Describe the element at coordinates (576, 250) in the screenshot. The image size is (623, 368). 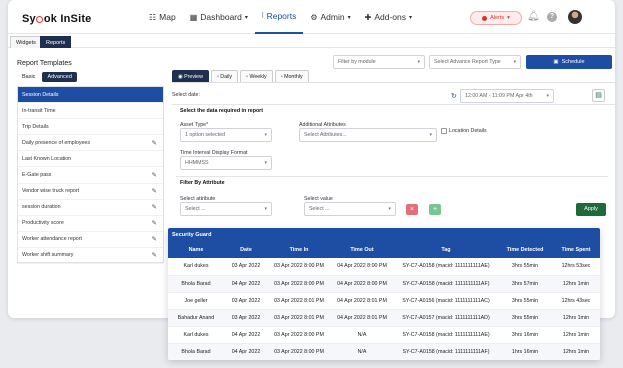
I see `column-header: Time Spent` at that location.